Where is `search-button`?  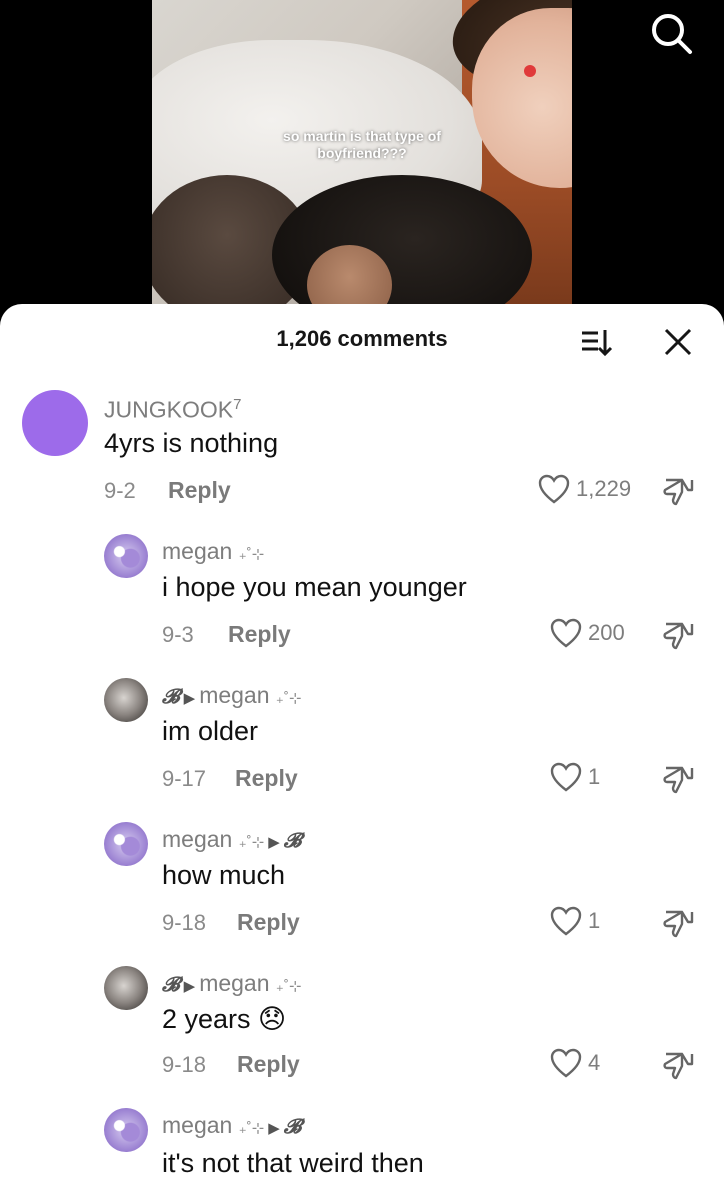 search-button is located at coordinates (672, 34).